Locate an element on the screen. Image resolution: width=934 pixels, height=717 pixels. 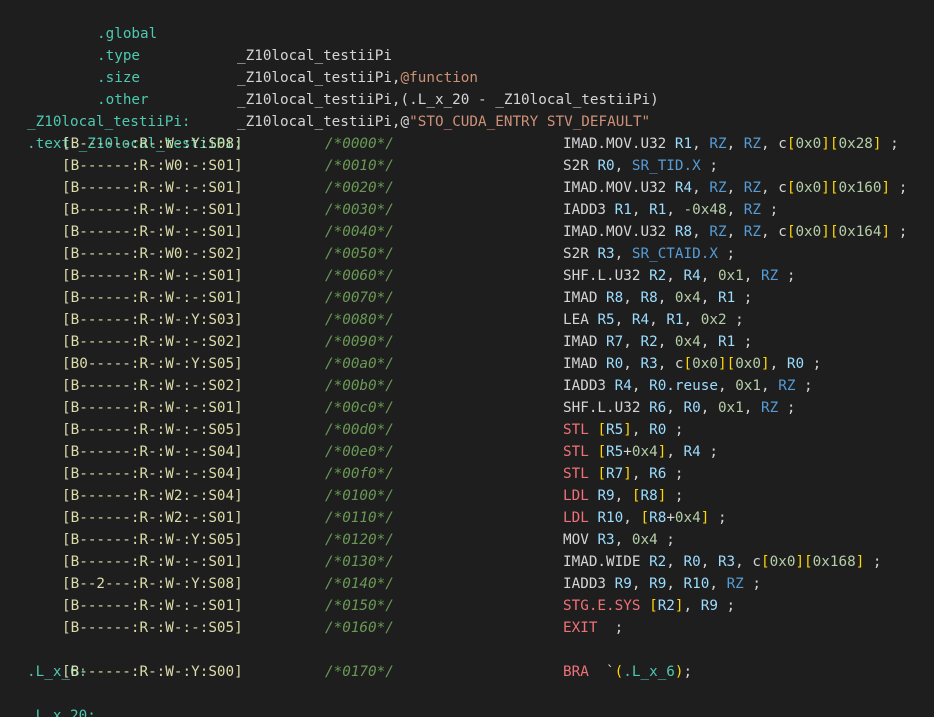
instruction-text: S2R R0, SR_TID.X ; is located at coordinates (640, 166).